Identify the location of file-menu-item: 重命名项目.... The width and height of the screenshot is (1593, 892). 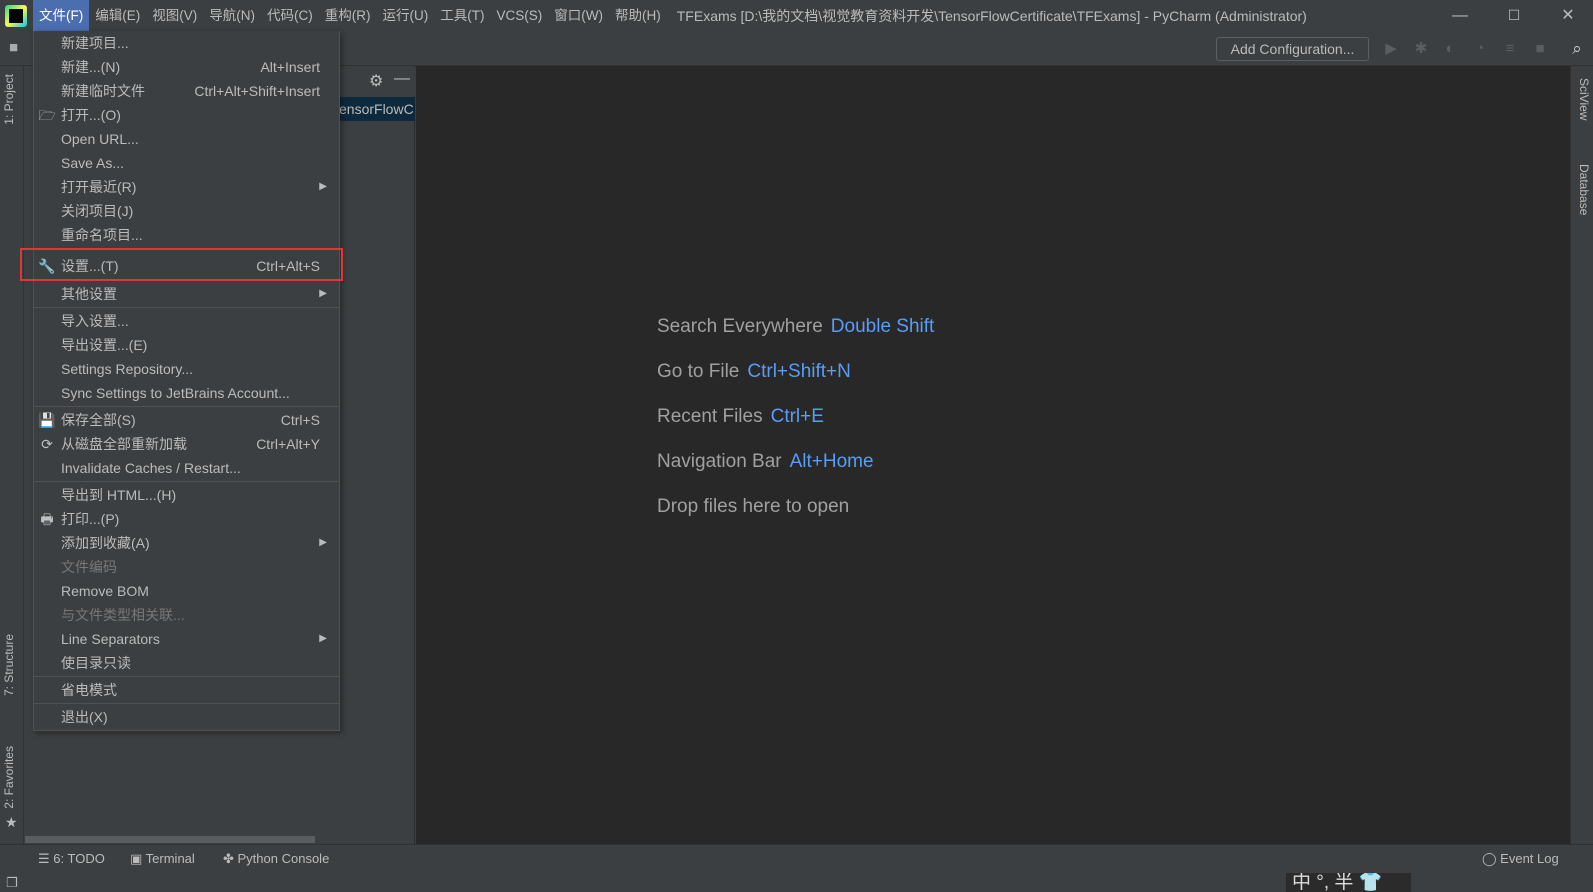
(186, 235).